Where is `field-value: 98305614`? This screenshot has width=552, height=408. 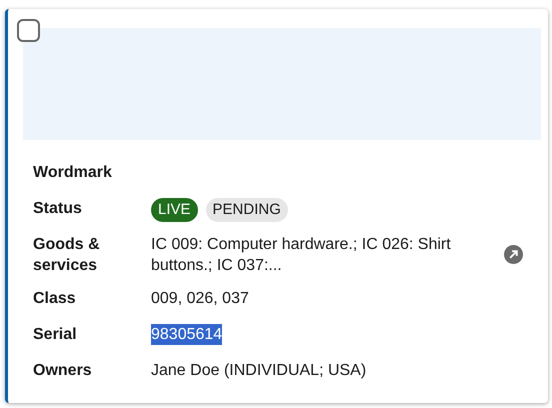
field-value: 98305614 is located at coordinates (186, 334).